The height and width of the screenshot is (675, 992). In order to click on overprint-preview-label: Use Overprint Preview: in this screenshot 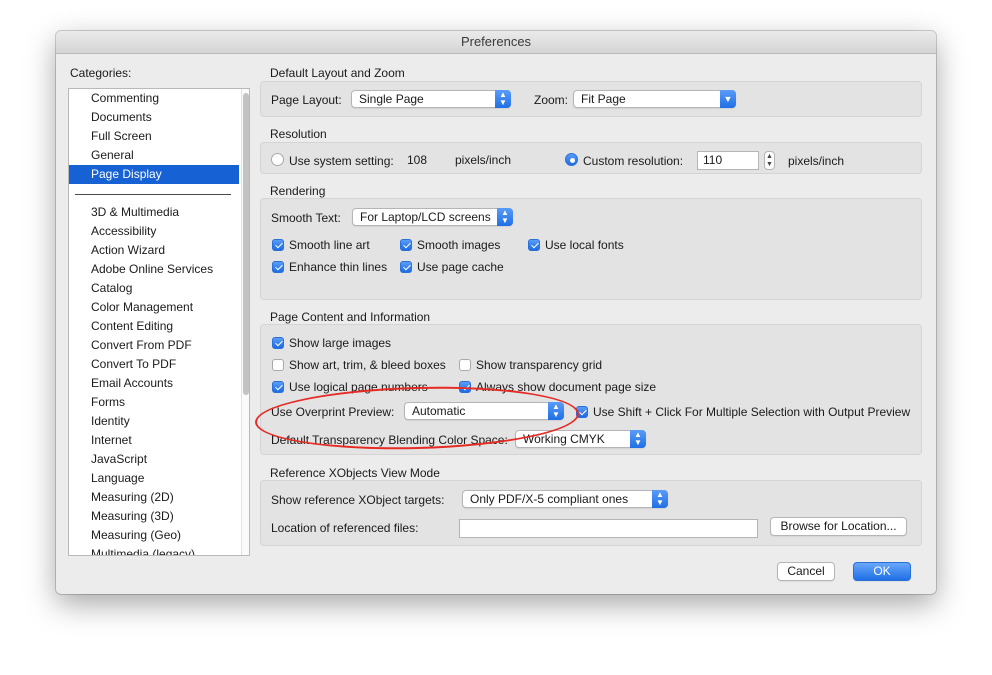, I will do `click(333, 412)`.